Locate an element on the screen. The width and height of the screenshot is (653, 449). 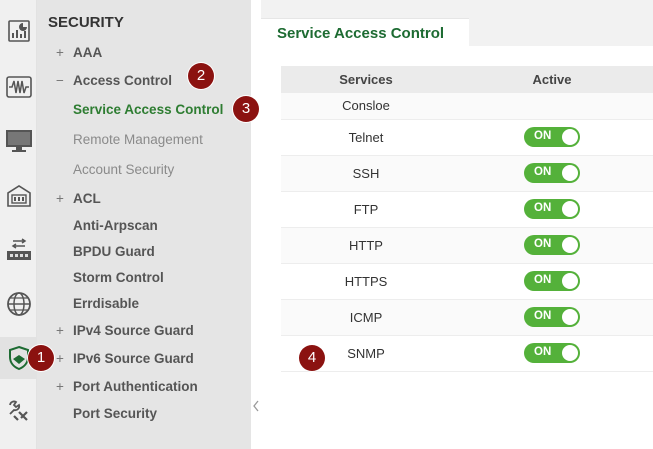
rail-tools is located at coordinates (18, 411).